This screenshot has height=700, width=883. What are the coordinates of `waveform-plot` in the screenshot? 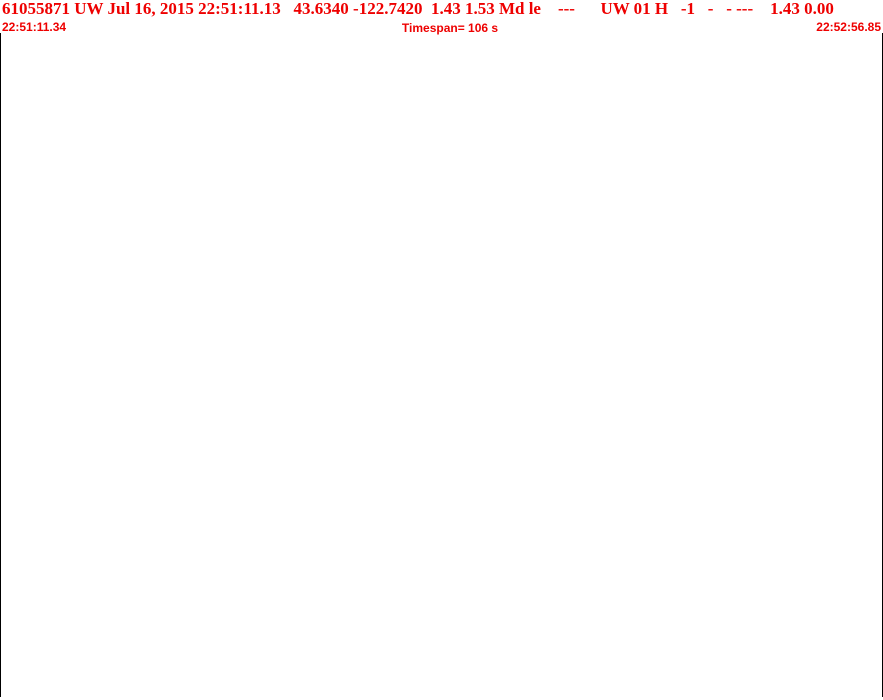 It's located at (441, 64).